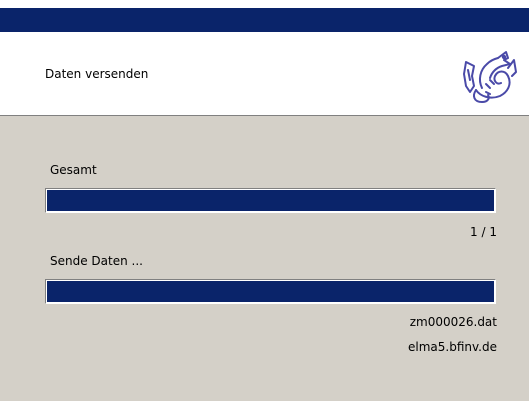 This screenshot has width=529, height=401. Describe the element at coordinates (483, 232) in the screenshot. I see `total-count: 1 / 1` at that location.